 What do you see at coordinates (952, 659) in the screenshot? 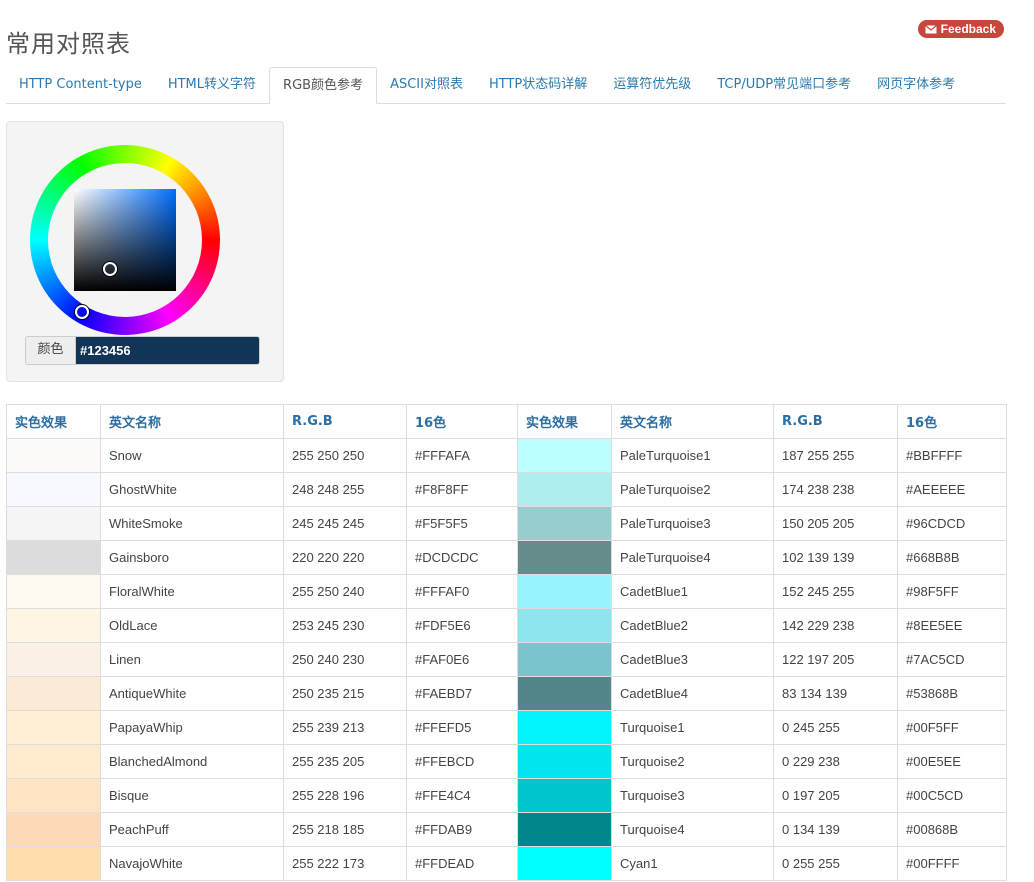
I see `hex-value-cell: #7AC5CD` at bounding box center [952, 659].